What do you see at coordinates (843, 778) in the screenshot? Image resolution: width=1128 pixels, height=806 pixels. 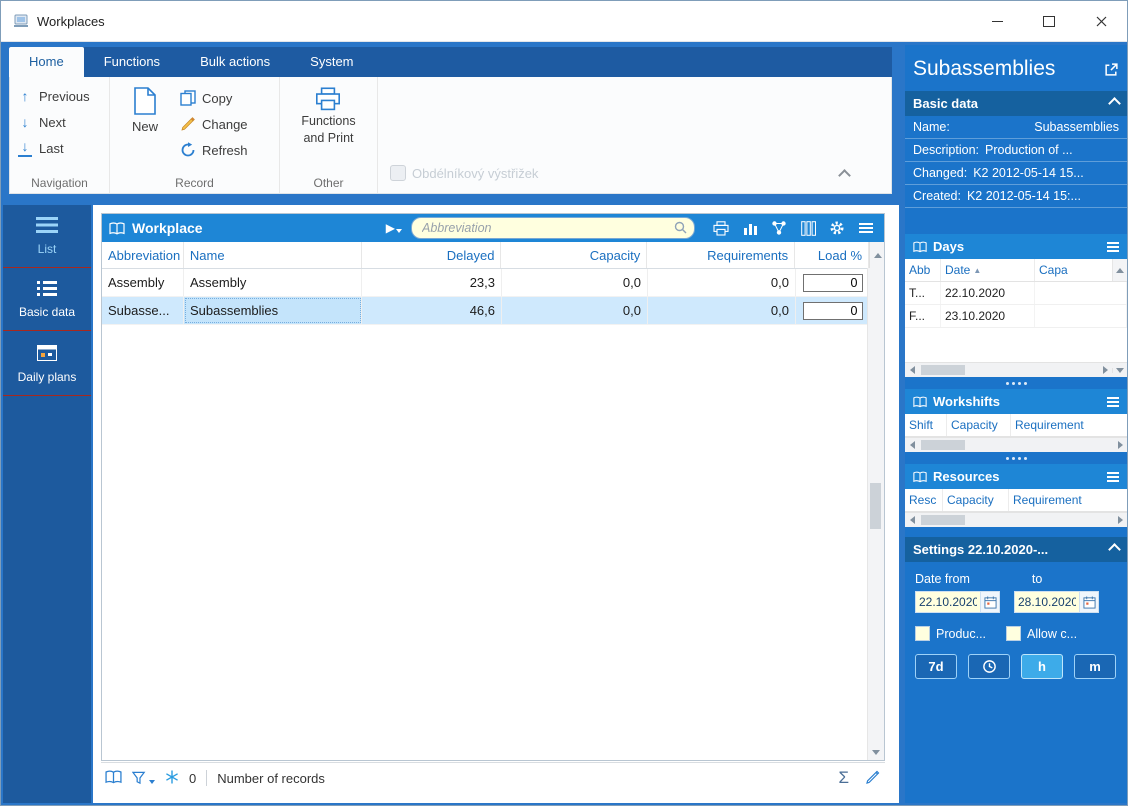 I see `sum-button: Σ` at bounding box center [843, 778].